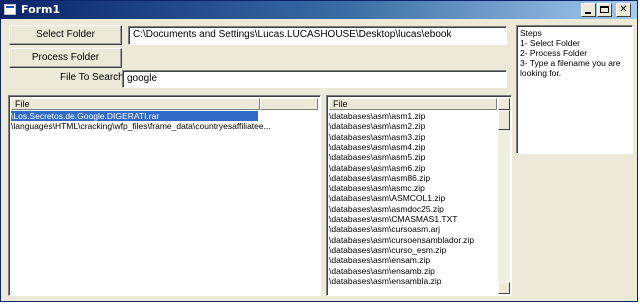 This screenshot has width=640, height=304. What do you see at coordinates (412, 219) in the screenshot?
I see `files-list-item: \databases\asm\CMASMAS1.TXT` at bounding box center [412, 219].